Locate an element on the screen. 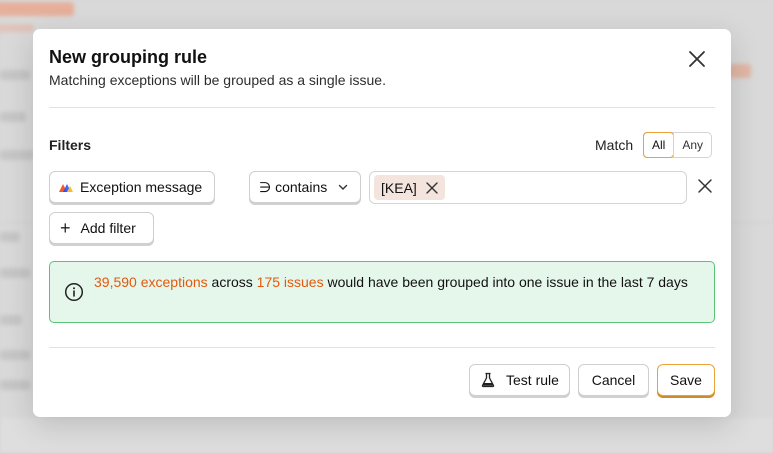 The image size is (773, 453). save-label: Save is located at coordinates (686, 380).